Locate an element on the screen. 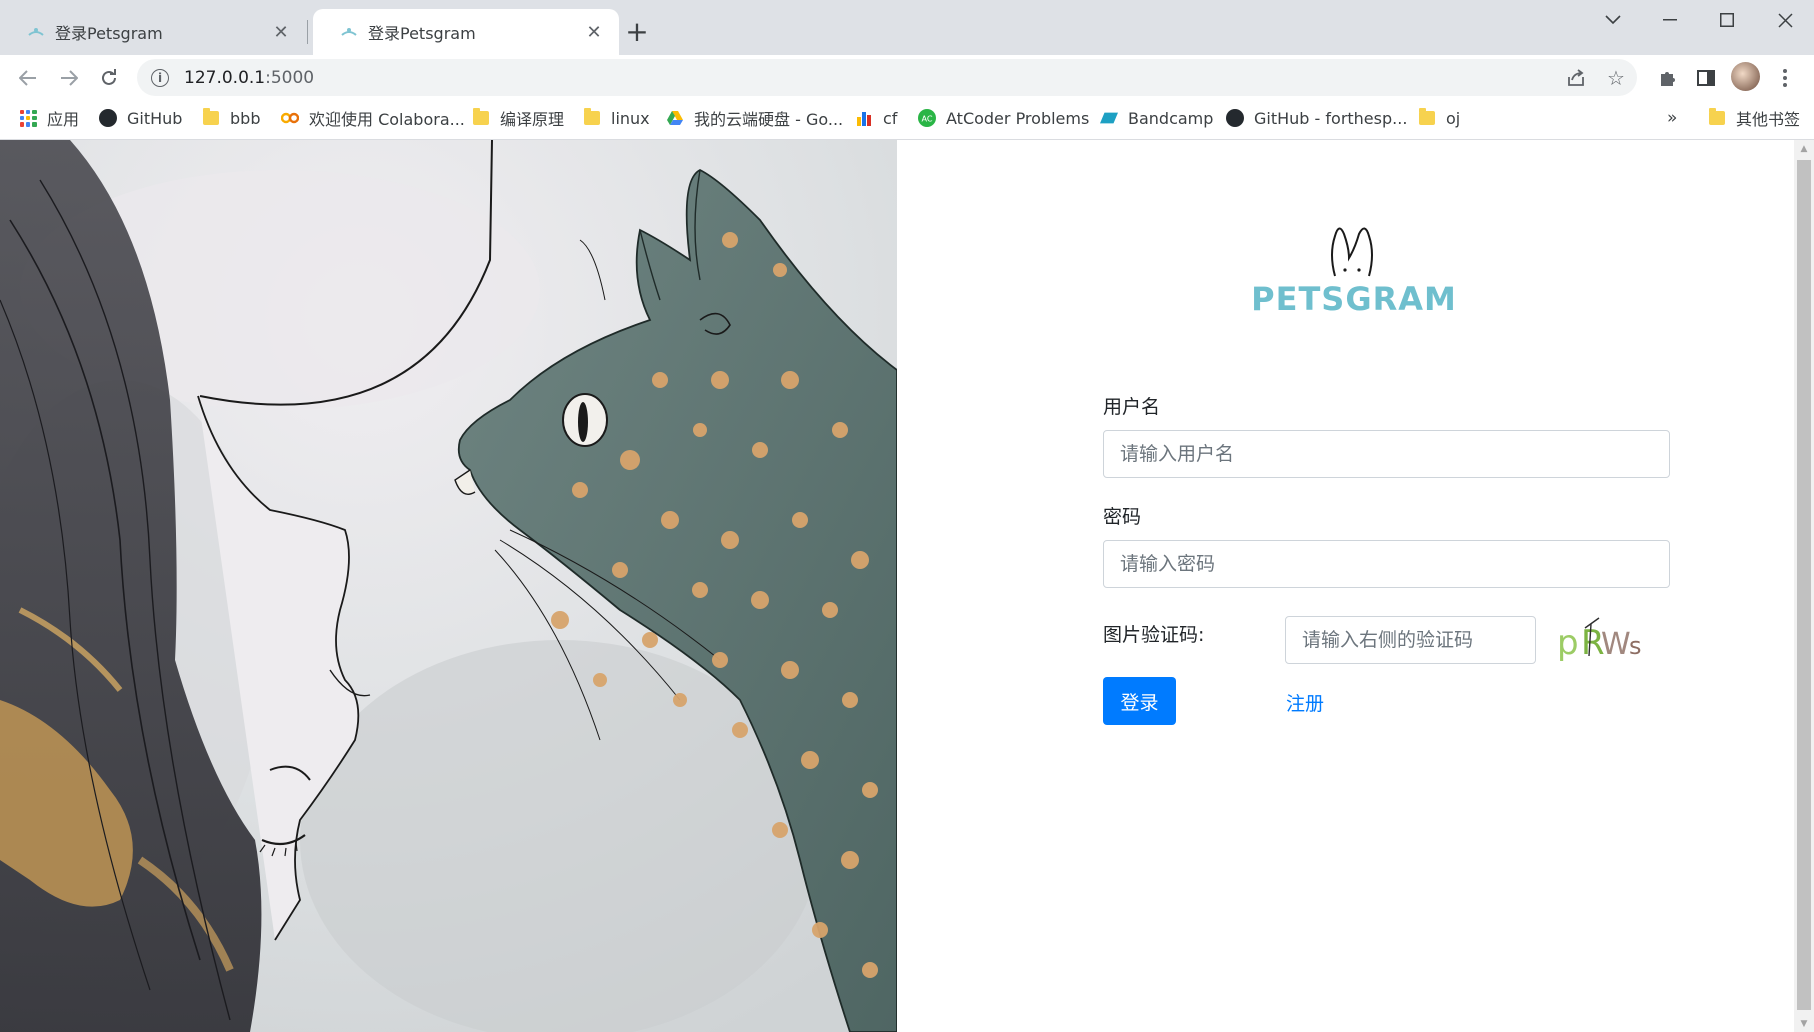  bookmark-label: AtCoder Problems is located at coordinates (1018, 118).